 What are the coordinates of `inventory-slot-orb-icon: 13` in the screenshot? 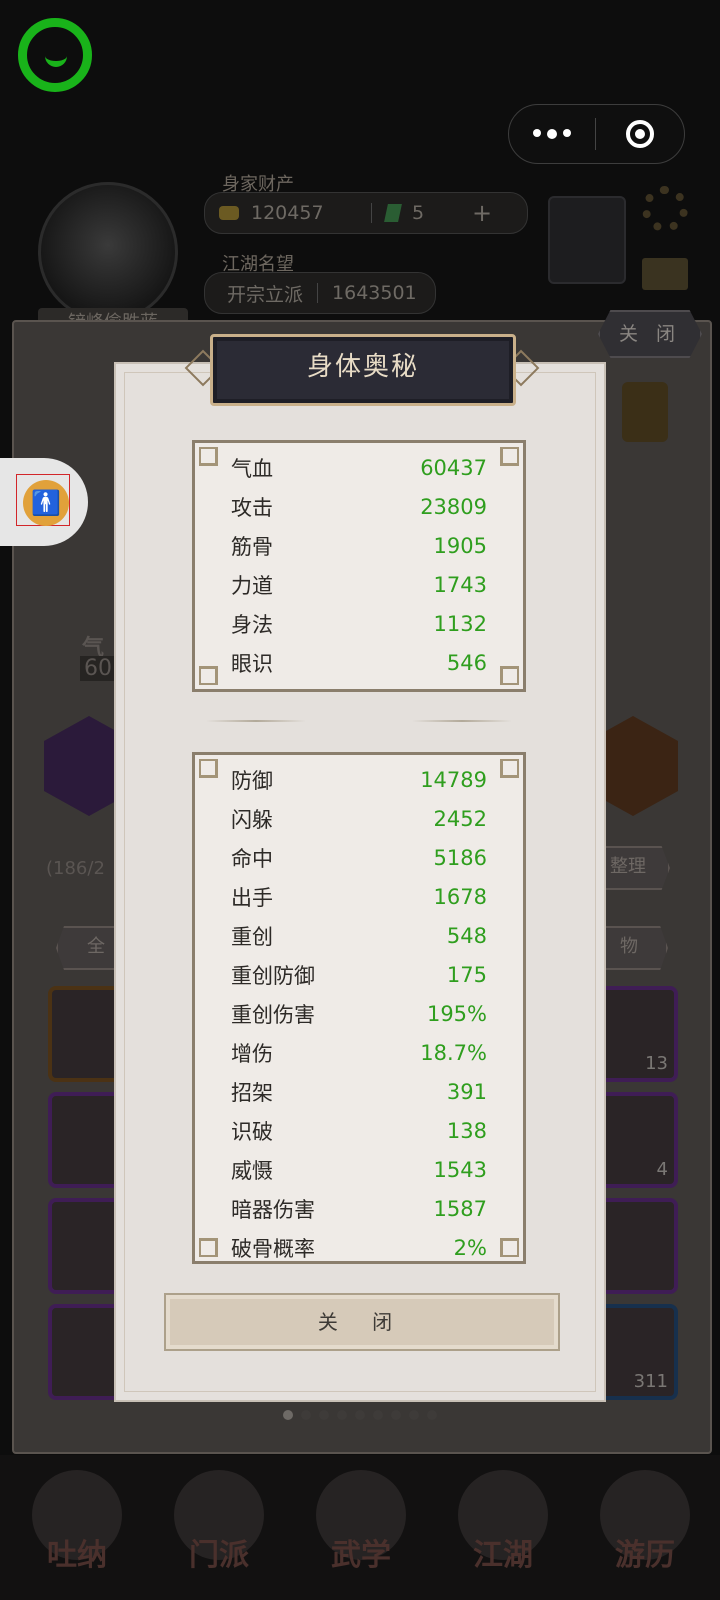 It's located at (637, 1034).